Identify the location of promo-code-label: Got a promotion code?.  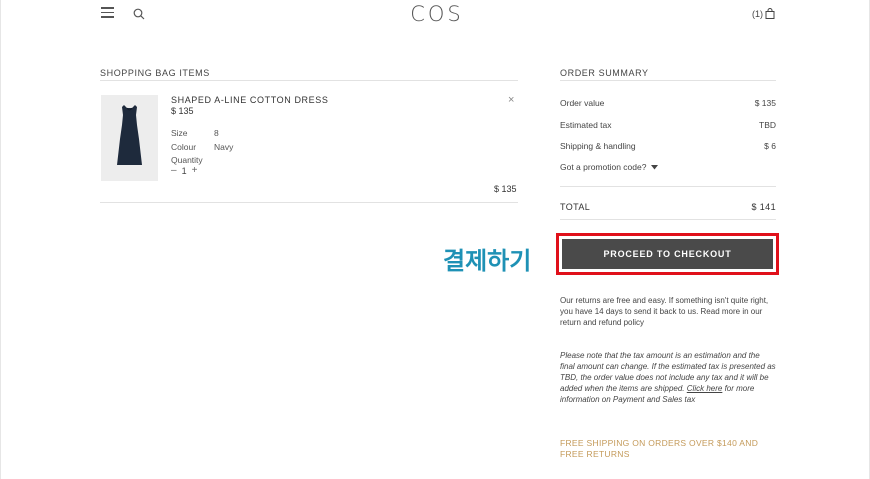
(603, 167).